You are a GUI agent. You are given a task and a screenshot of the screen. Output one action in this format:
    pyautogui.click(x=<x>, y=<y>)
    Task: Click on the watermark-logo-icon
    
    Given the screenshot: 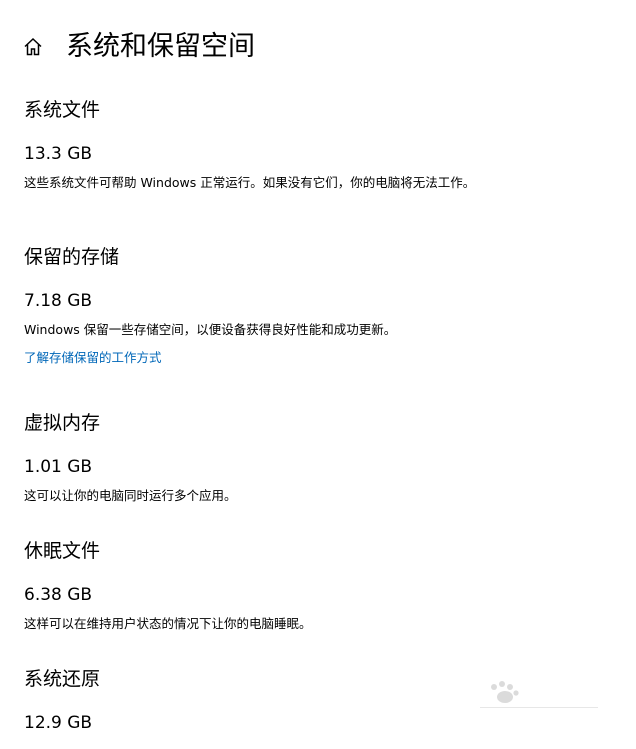 What is the action you would take?
    pyautogui.click(x=539, y=694)
    